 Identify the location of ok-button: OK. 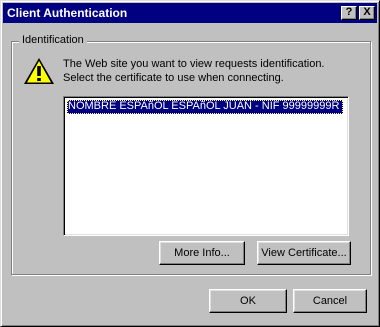
(248, 301).